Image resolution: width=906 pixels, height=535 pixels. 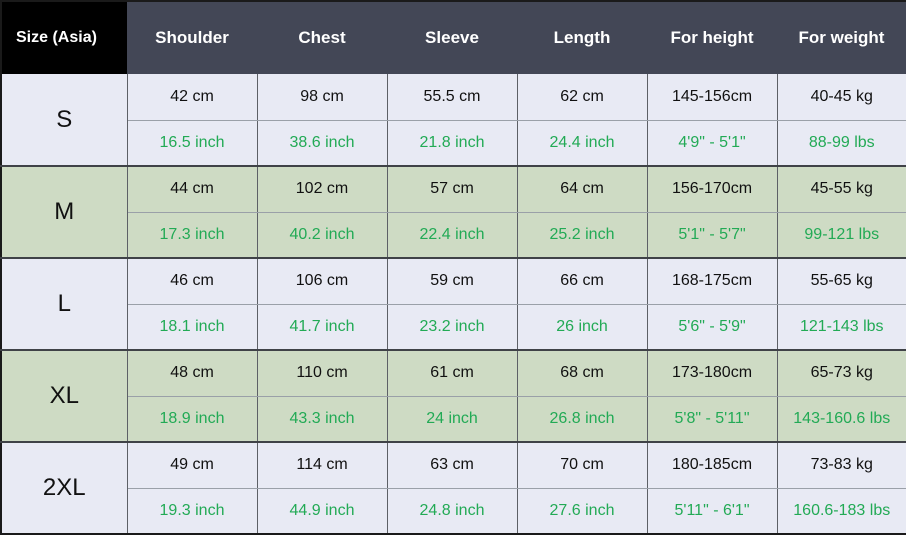 I want to click on inch-value-cell: 22.4 inch, so click(x=452, y=235).